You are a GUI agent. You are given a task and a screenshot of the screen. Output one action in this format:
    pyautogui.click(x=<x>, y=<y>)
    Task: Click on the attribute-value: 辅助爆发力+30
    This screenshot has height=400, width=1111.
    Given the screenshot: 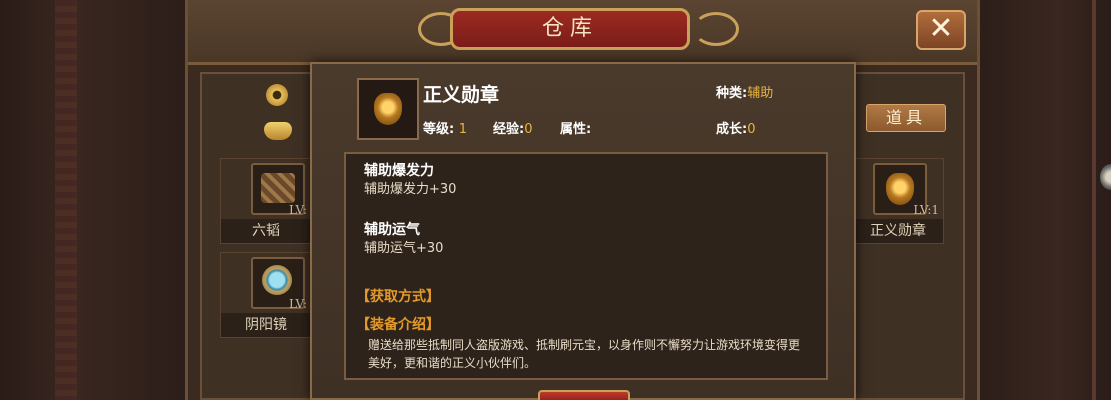 What is the action you would take?
    pyautogui.click(x=410, y=189)
    